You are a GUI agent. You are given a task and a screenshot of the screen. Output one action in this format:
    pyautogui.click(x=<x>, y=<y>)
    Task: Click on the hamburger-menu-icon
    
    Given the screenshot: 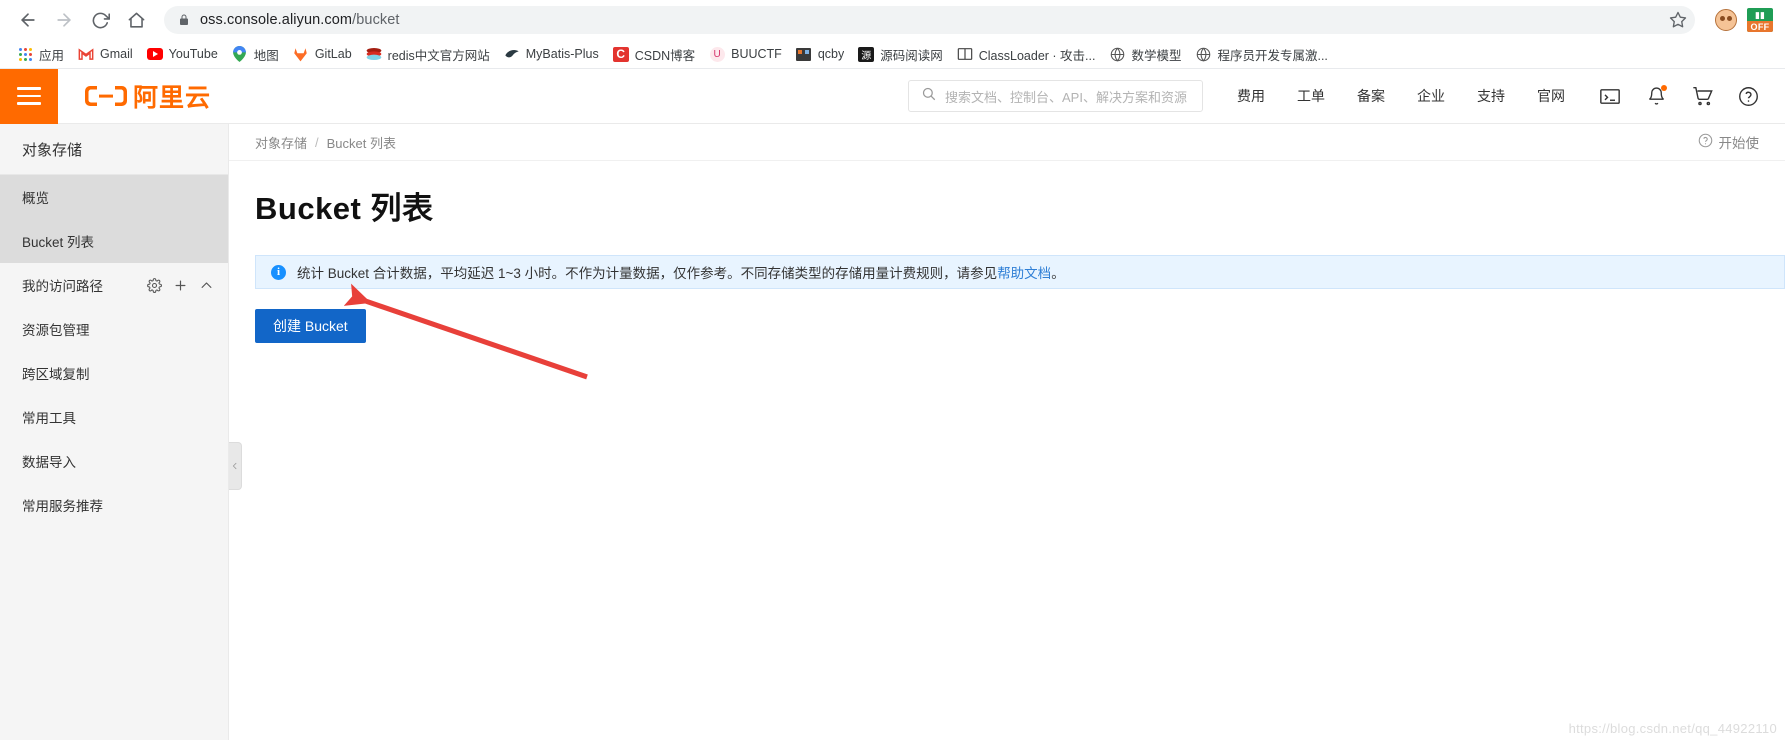 What is the action you would take?
    pyautogui.click(x=29, y=96)
    